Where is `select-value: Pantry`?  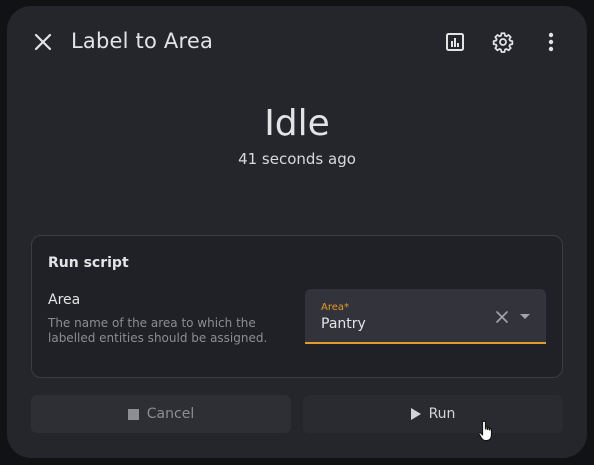
select-value: Pantry is located at coordinates (343, 324).